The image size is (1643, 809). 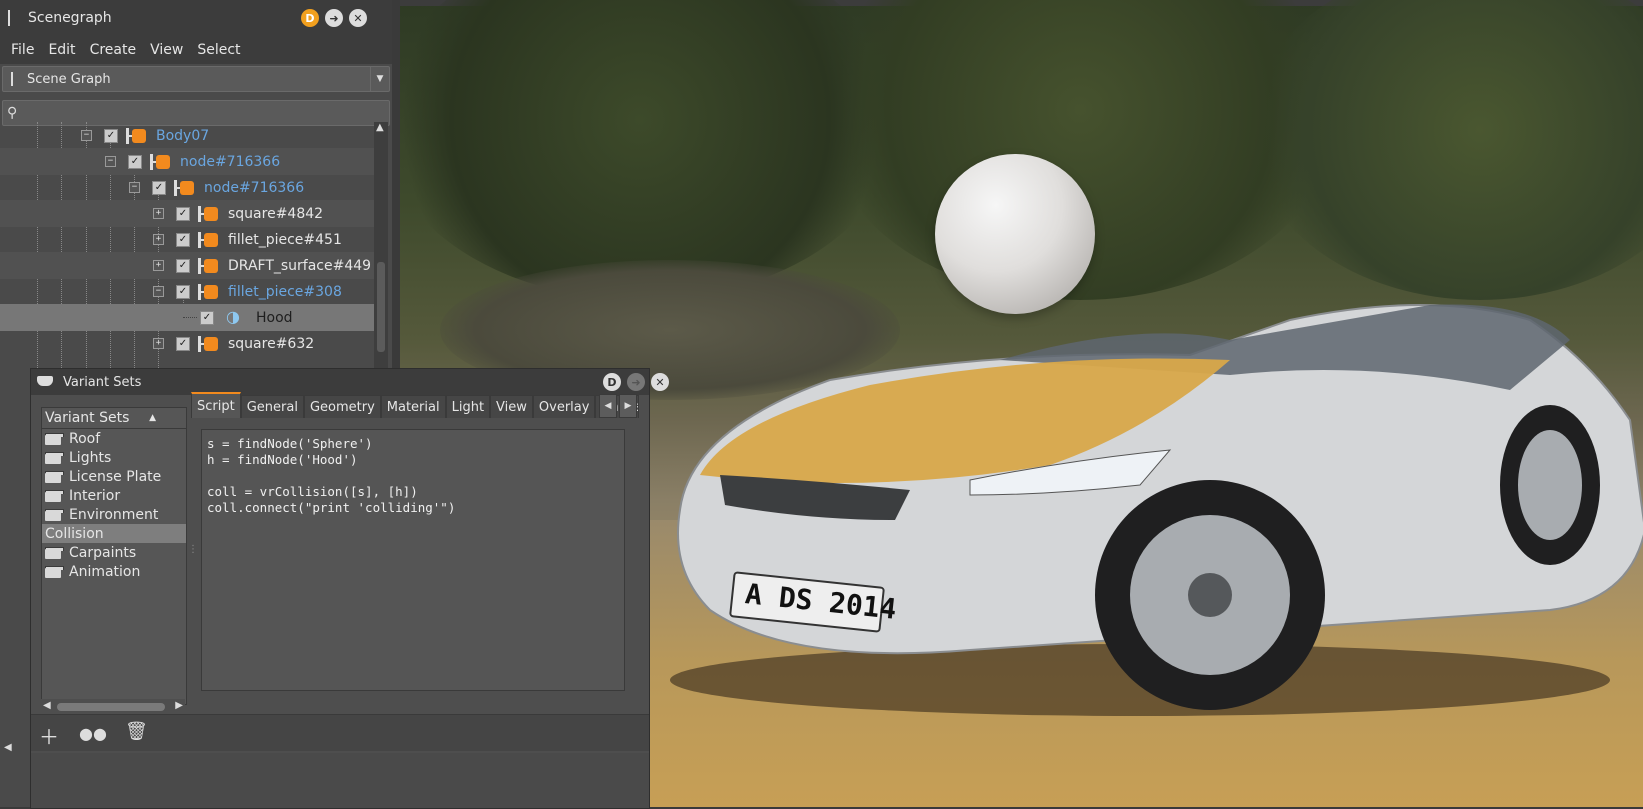 I want to click on tree-row: + ✓ square#4842, so click(x=187, y=213).